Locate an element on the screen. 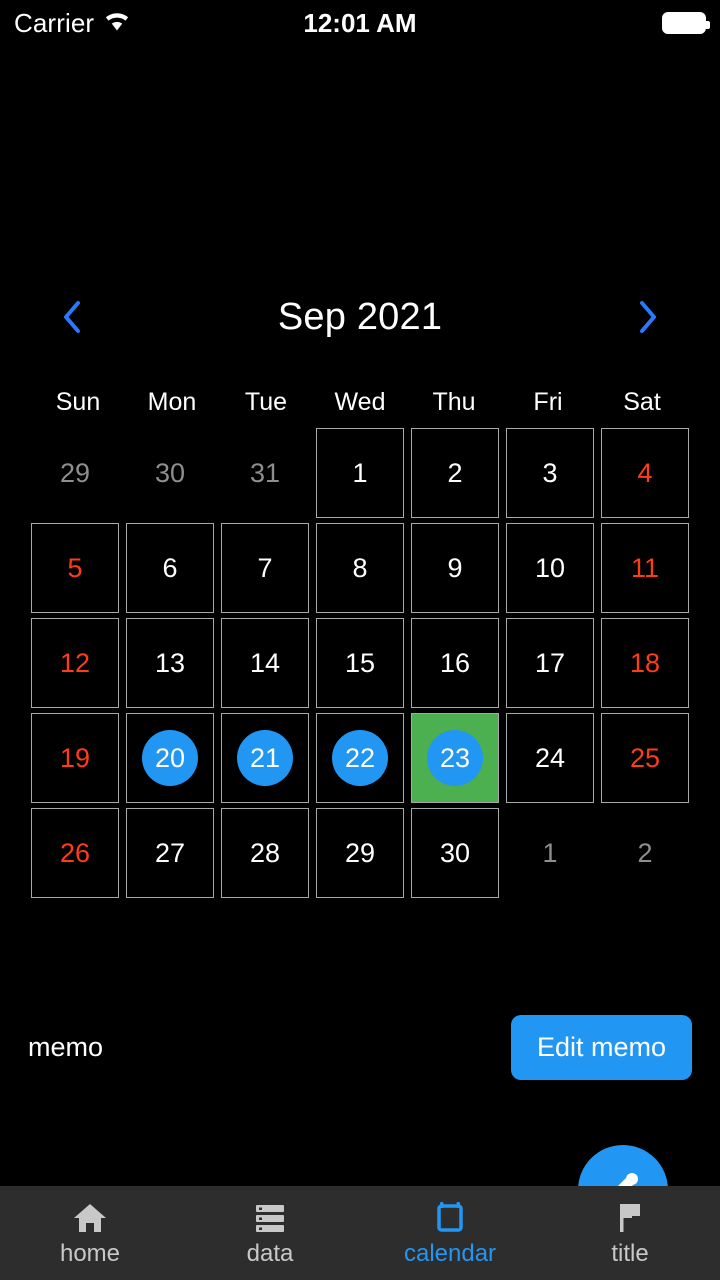 The height and width of the screenshot is (1280, 720). day-number: 18 is located at coordinates (645, 662).